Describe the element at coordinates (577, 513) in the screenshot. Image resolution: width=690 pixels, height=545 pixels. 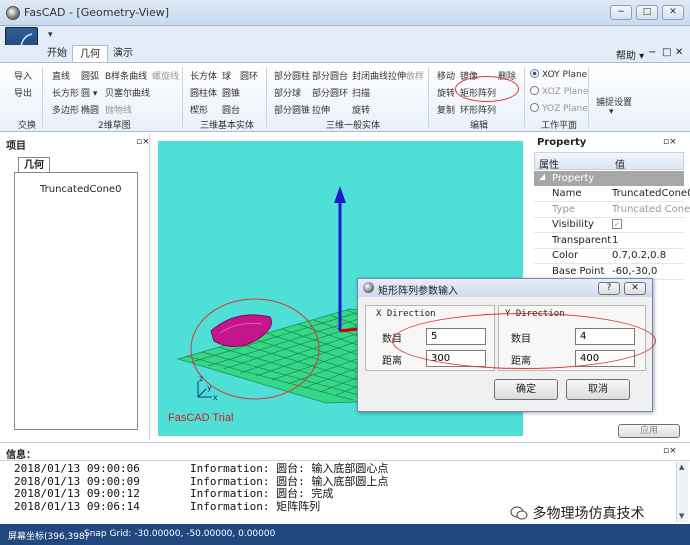
I see `wechat-watermark: 多物理场仿真技术` at that location.